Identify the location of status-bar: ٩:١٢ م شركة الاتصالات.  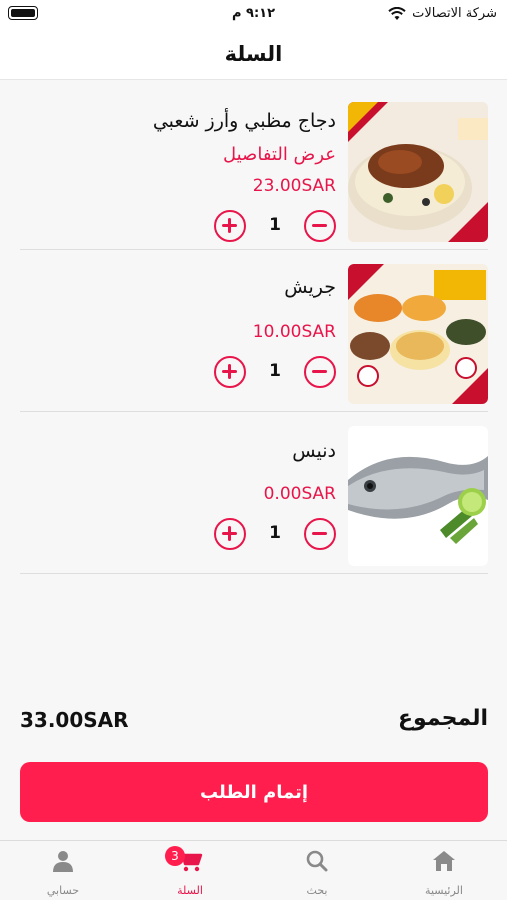
(253, 14).